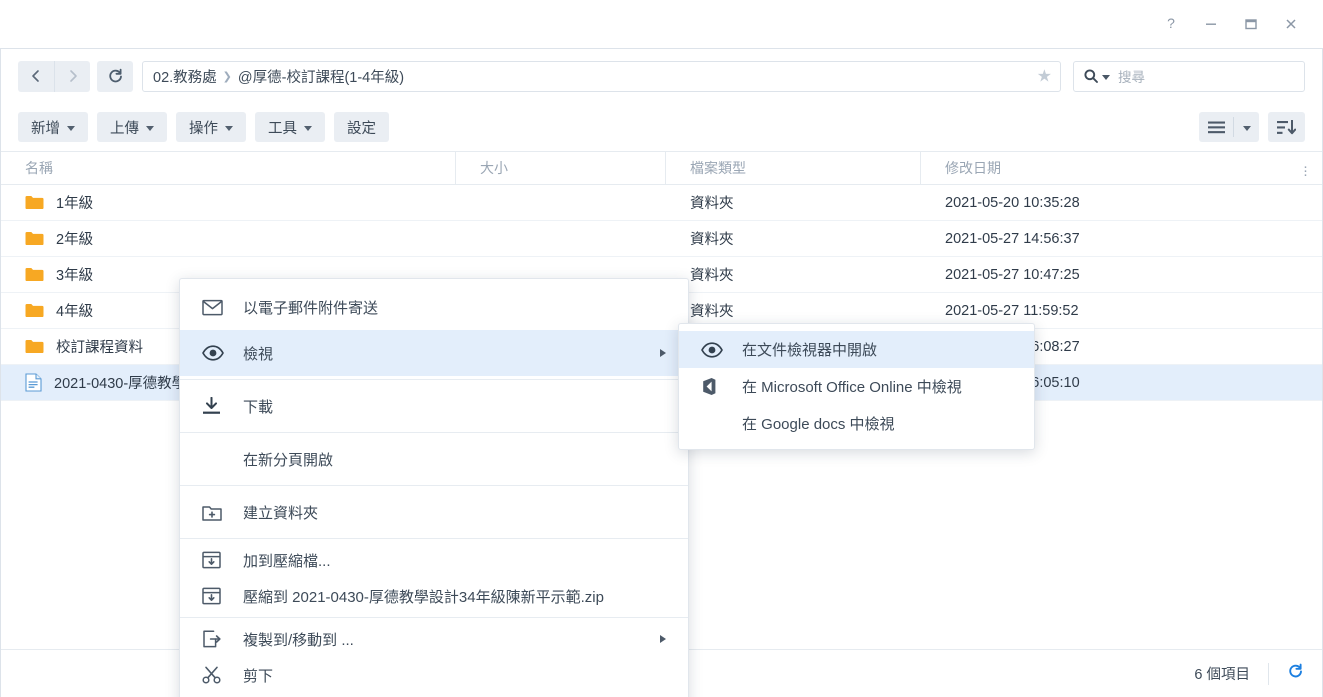  What do you see at coordinates (434, 675) in the screenshot?
I see `menu-cut: 剪下` at bounding box center [434, 675].